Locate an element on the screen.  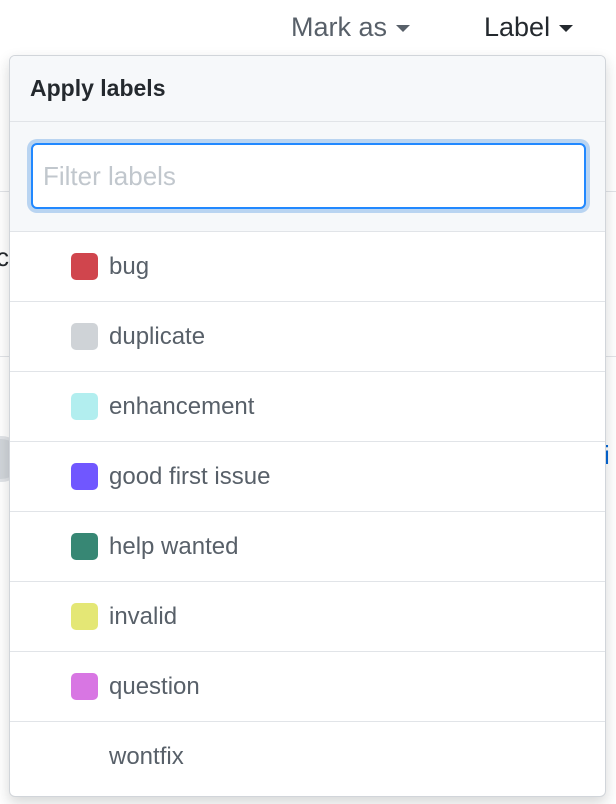
issues-filter-bar: Mark as Label is located at coordinates (308, 27).